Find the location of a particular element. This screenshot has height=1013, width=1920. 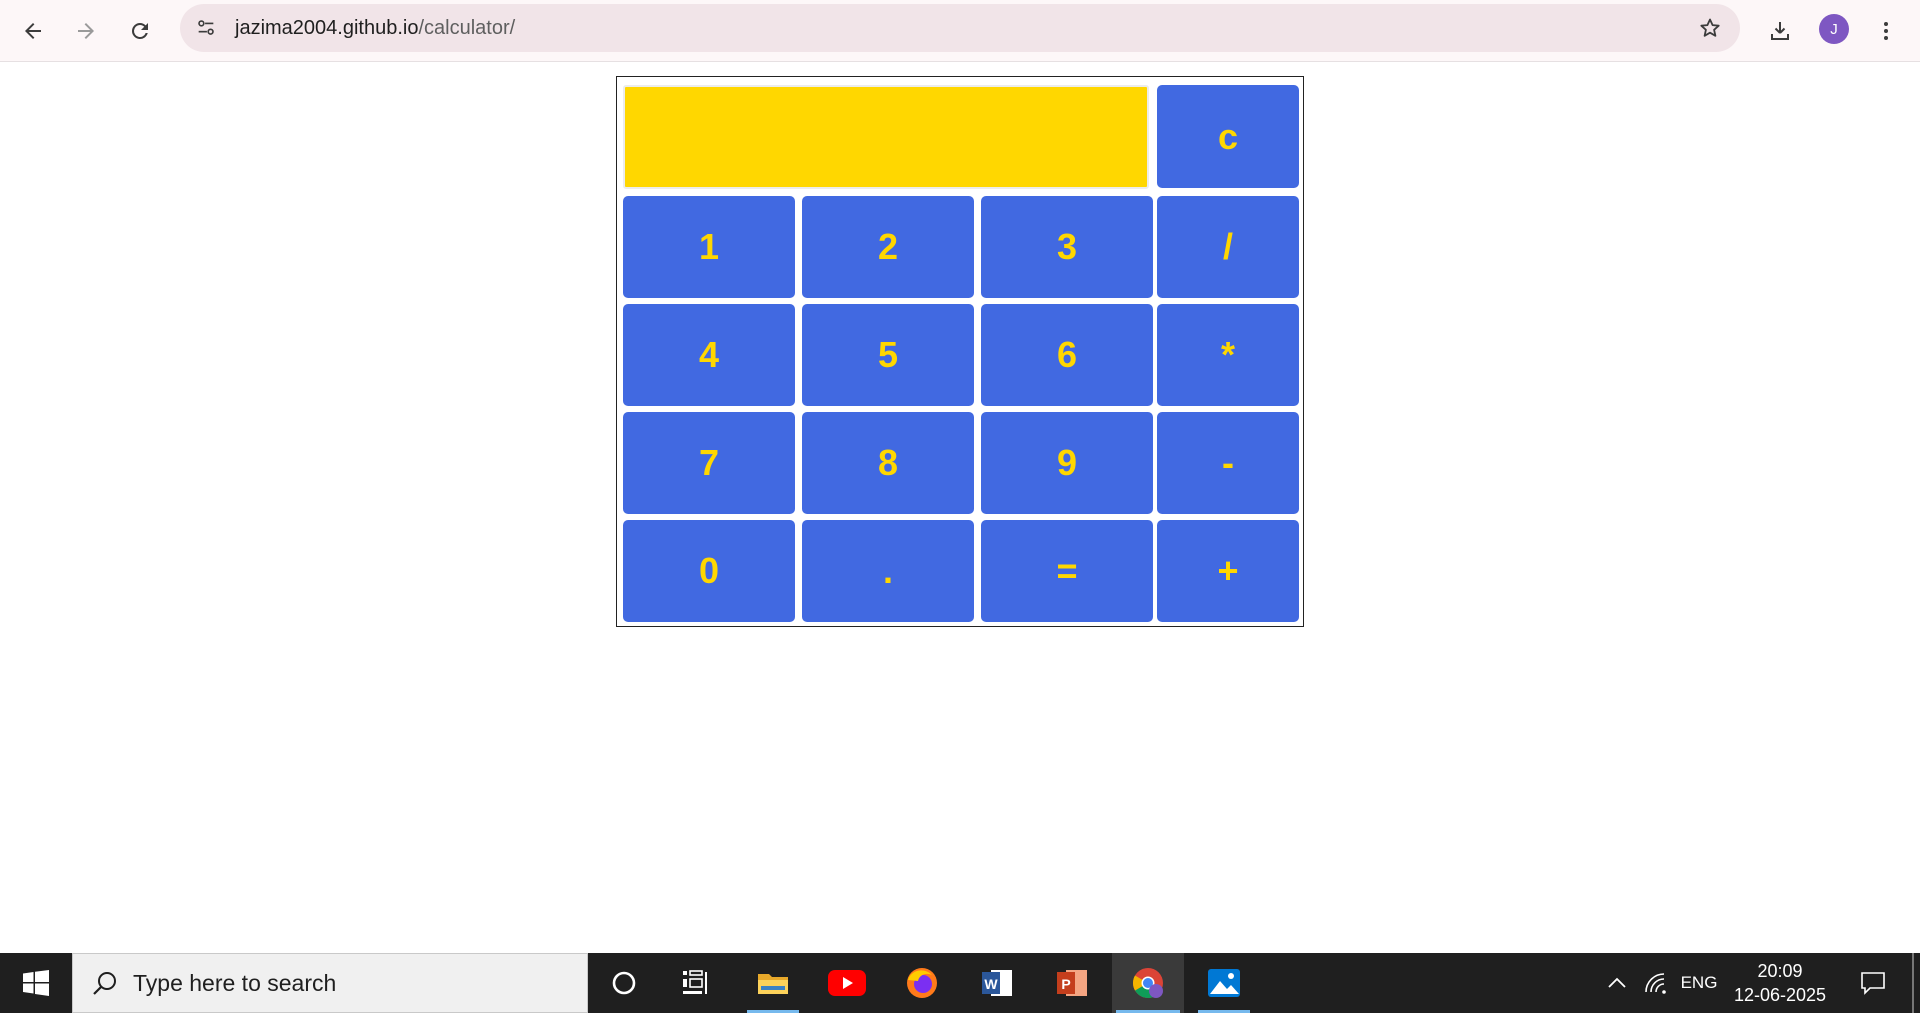

cortana-button is located at coordinates (624, 983).